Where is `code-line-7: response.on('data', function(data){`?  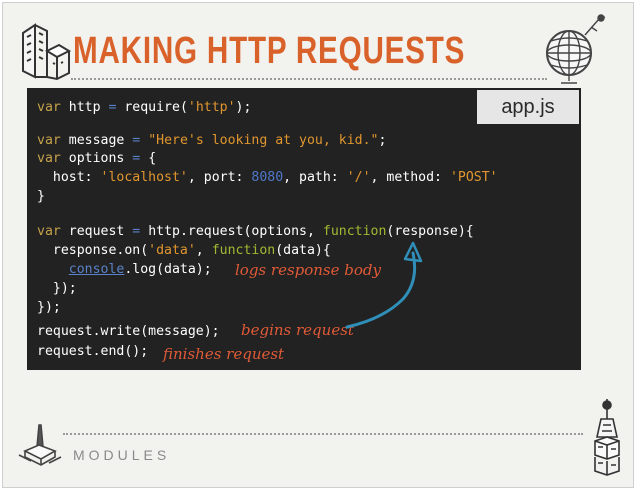
code-line-7: response.on('data', function(data){ is located at coordinates (184, 250).